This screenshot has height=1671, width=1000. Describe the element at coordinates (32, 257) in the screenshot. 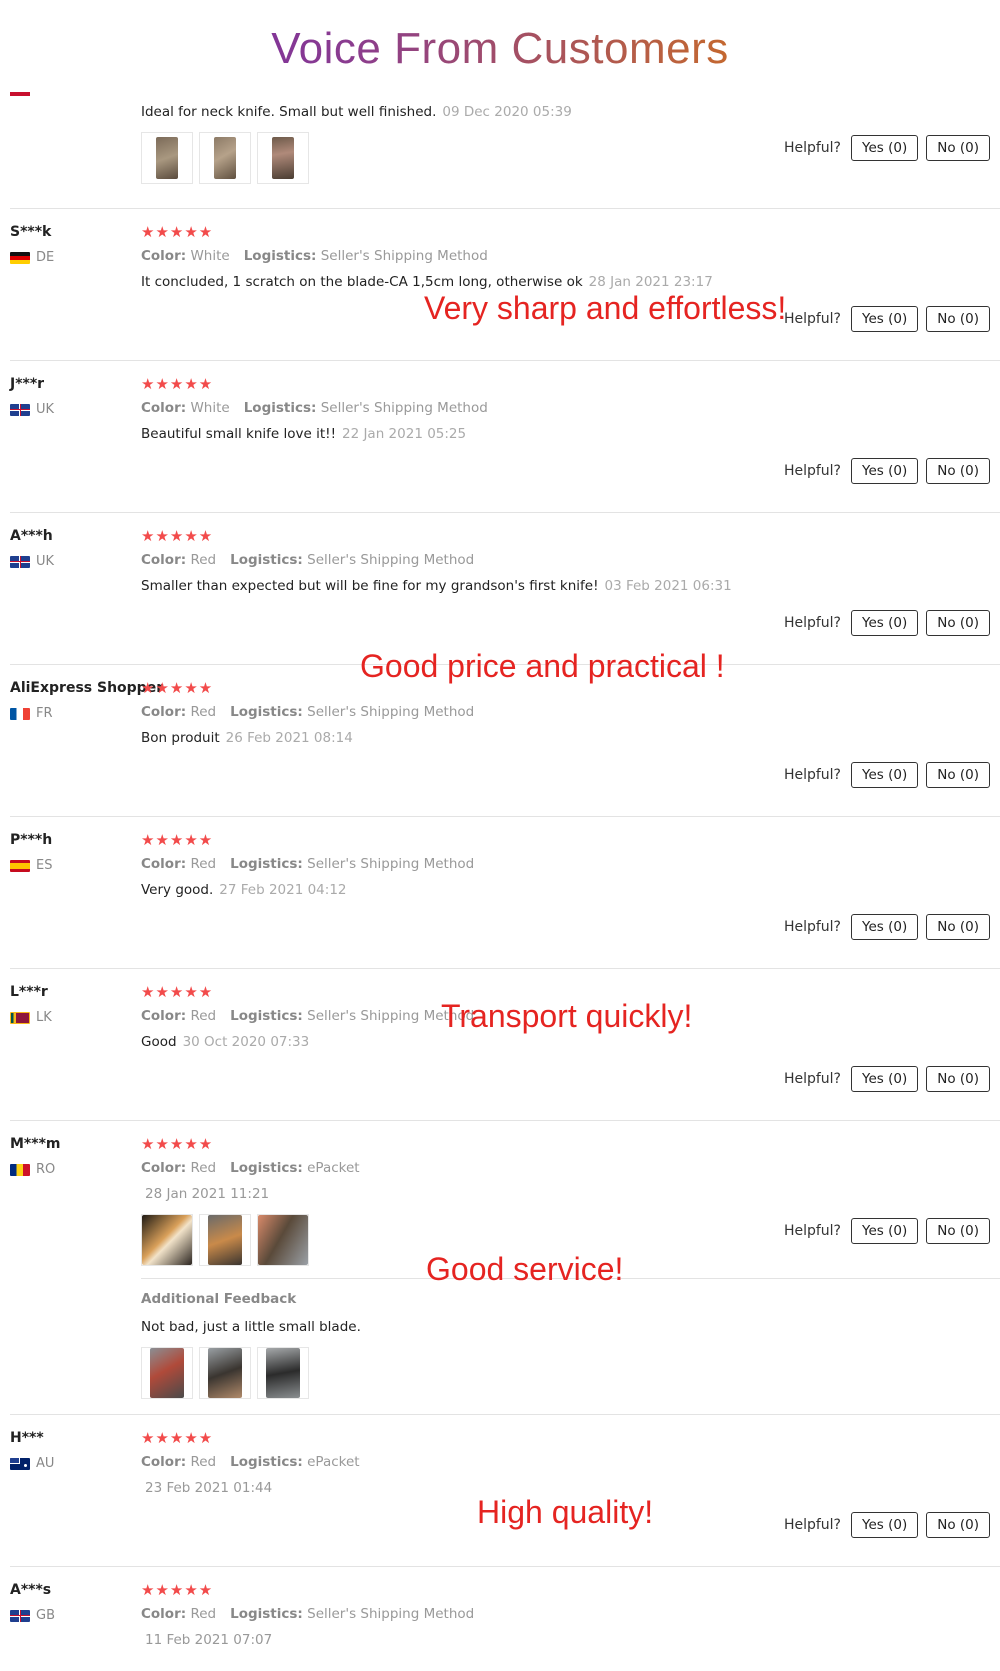

I see `reviewer-country: DE` at that location.